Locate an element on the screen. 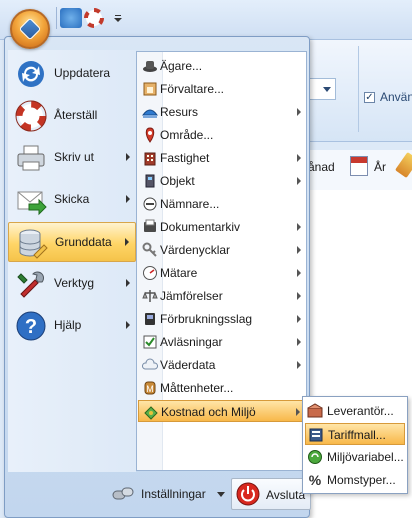 This screenshot has width=412, height=518. meter-icon is located at coordinates (150, 273).